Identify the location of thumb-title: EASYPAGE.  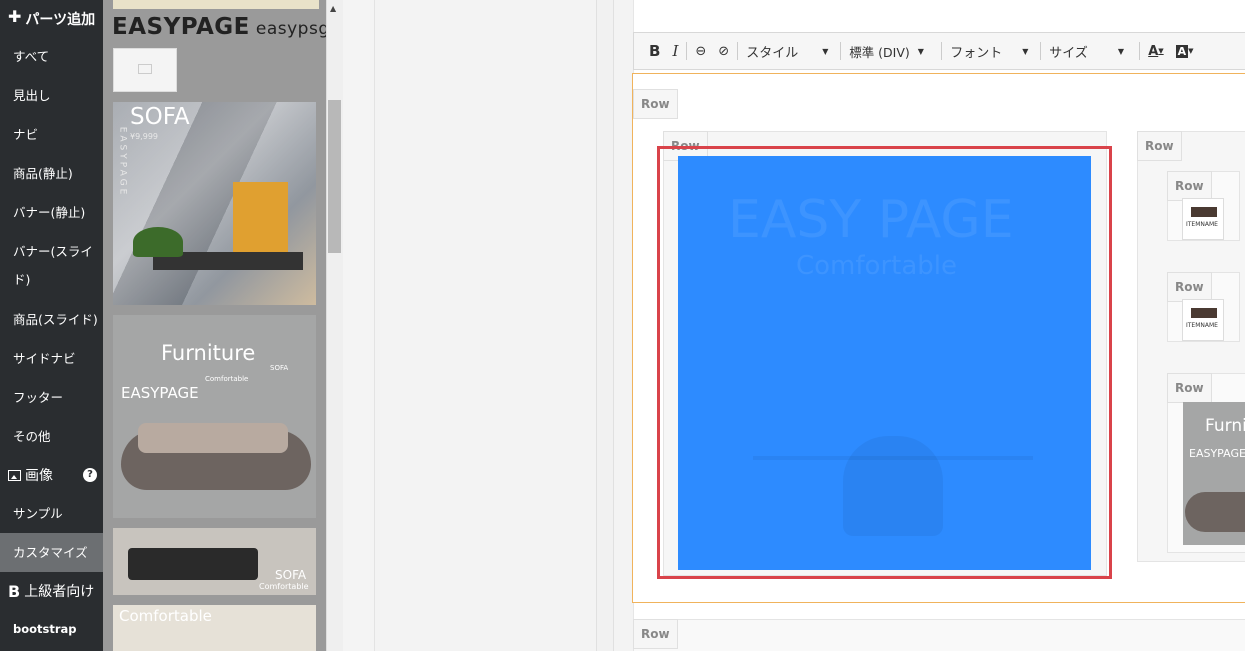
(181, 27).